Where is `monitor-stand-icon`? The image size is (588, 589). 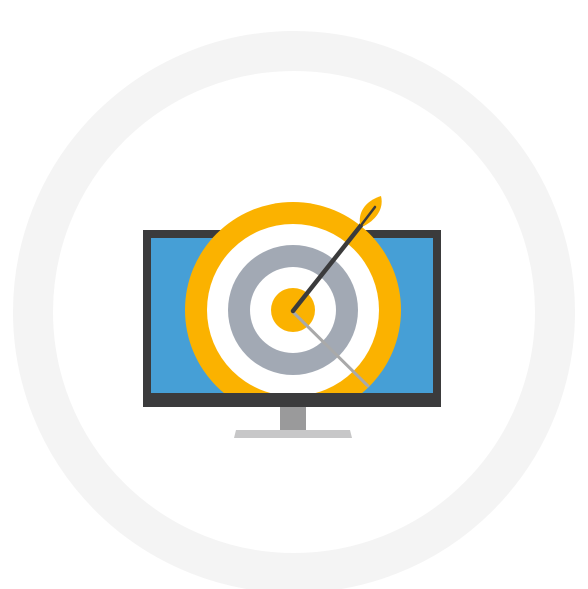 monitor-stand-icon is located at coordinates (293, 422).